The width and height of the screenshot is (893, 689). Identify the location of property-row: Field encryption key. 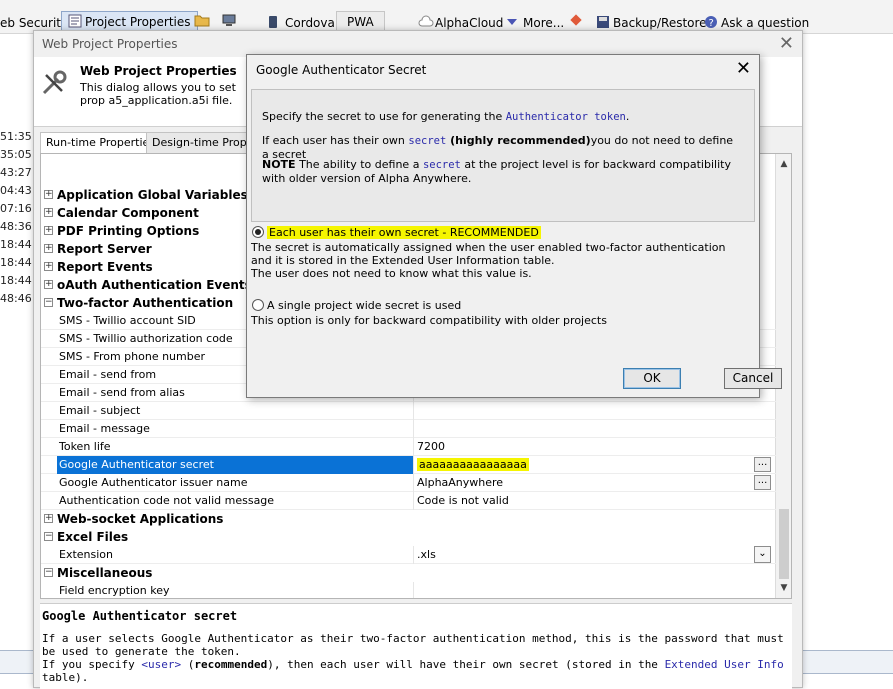
(408, 590).